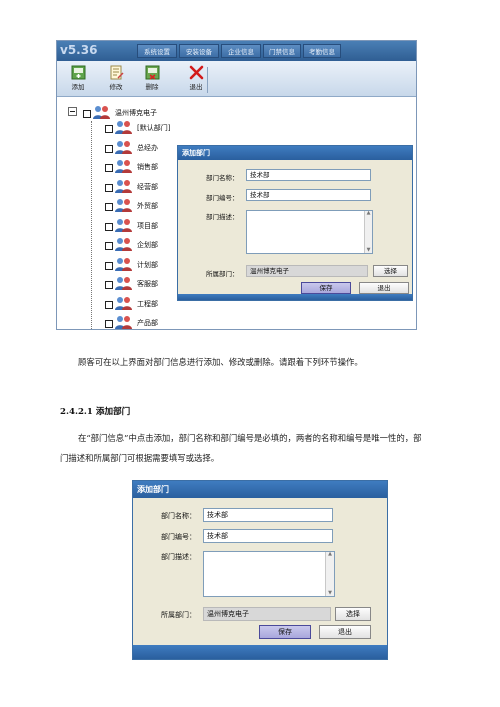  I want to click on edit-icon, so click(117, 72).